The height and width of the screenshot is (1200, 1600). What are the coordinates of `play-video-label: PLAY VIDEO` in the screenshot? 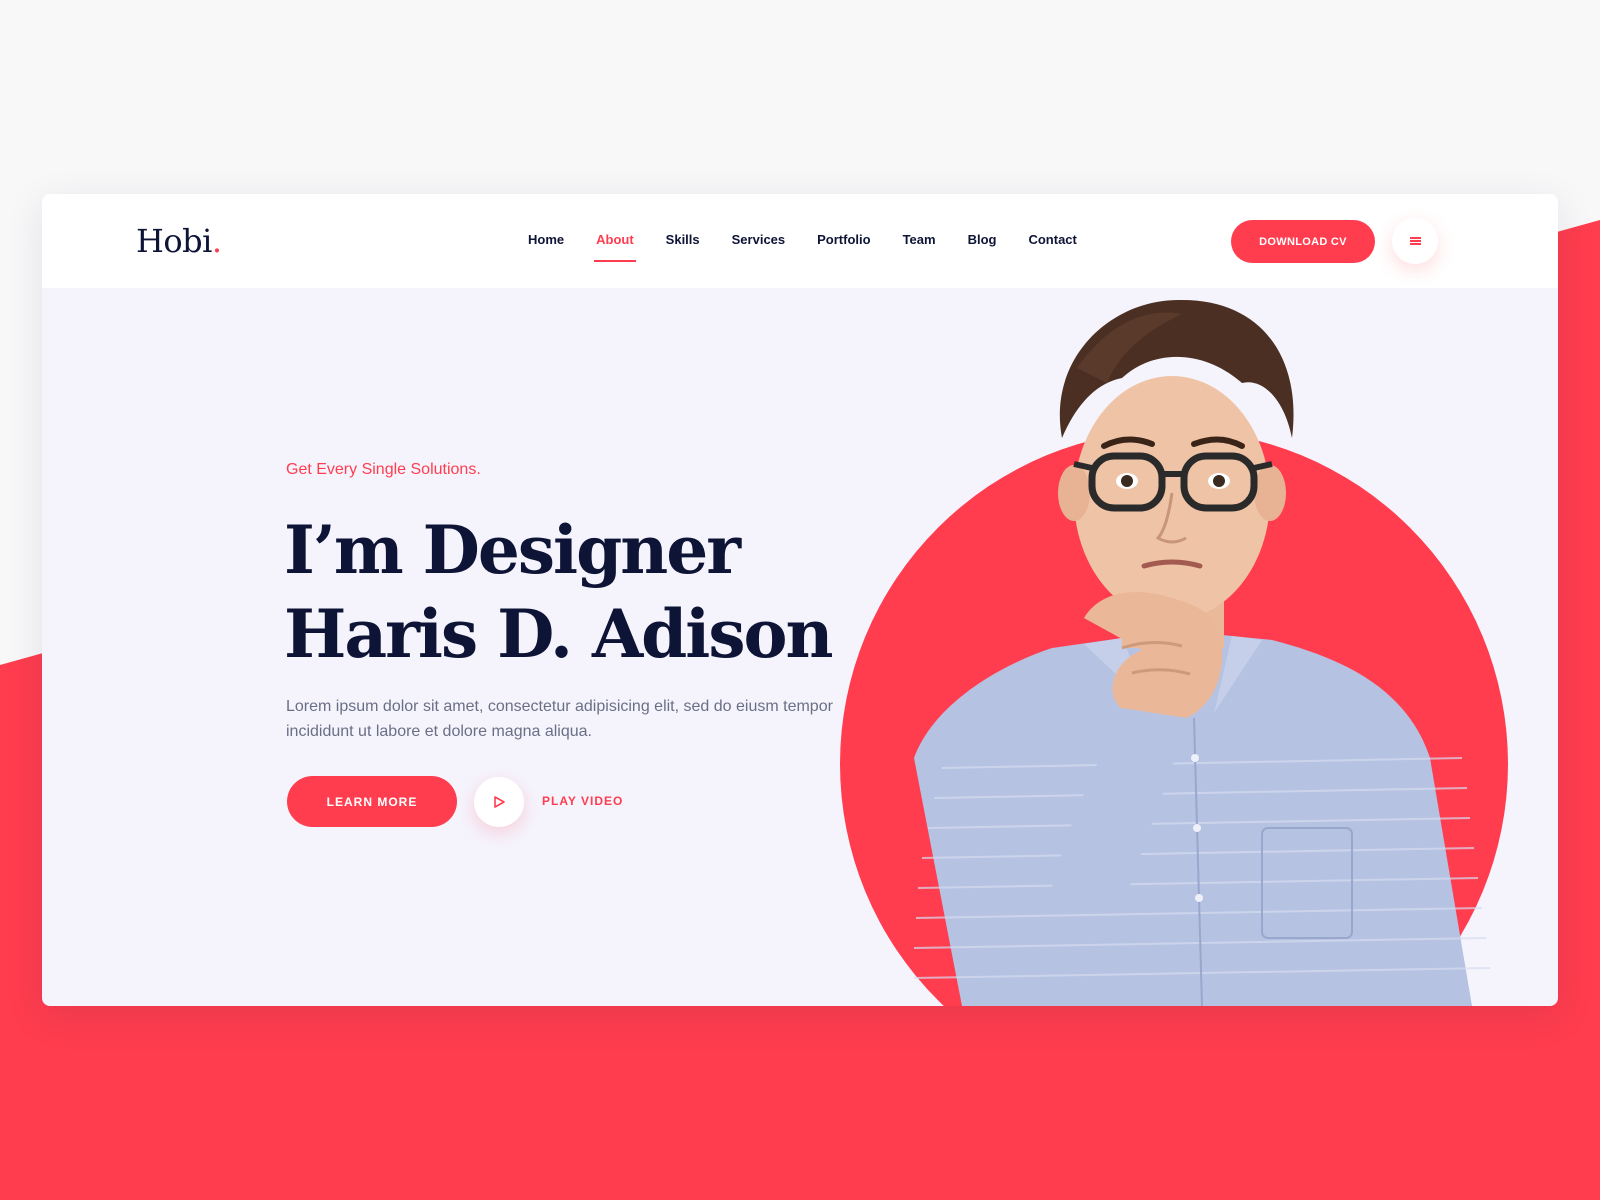 It's located at (582, 801).